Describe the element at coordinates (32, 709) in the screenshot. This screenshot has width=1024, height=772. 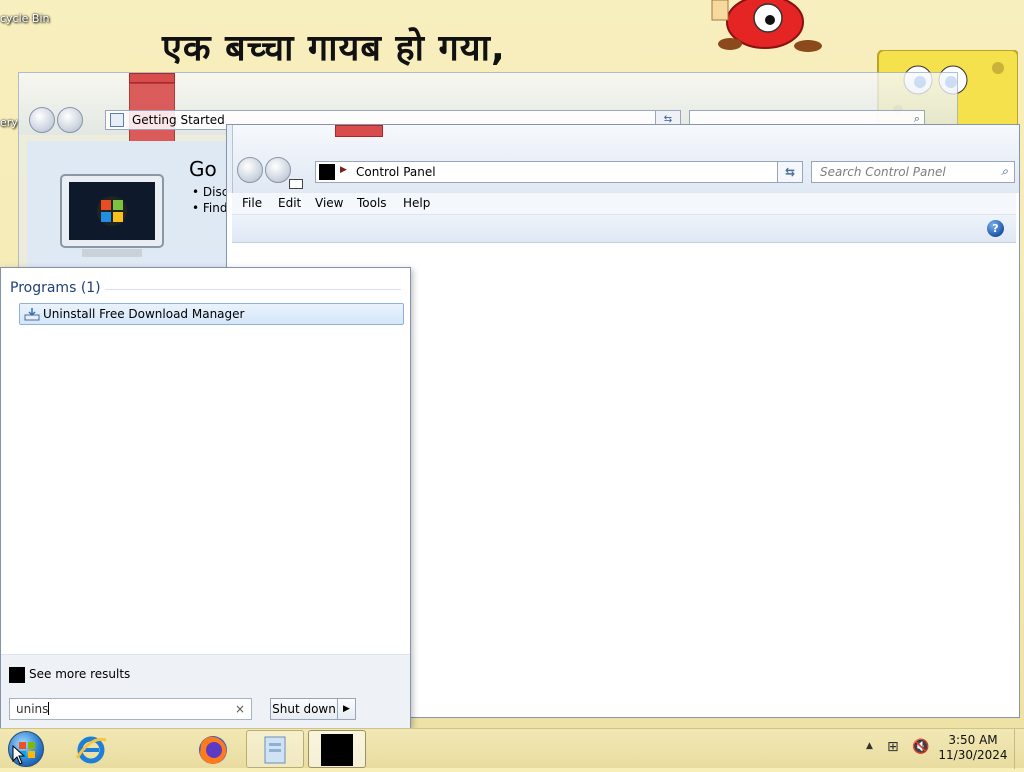
I see `search-value: unins` at that location.